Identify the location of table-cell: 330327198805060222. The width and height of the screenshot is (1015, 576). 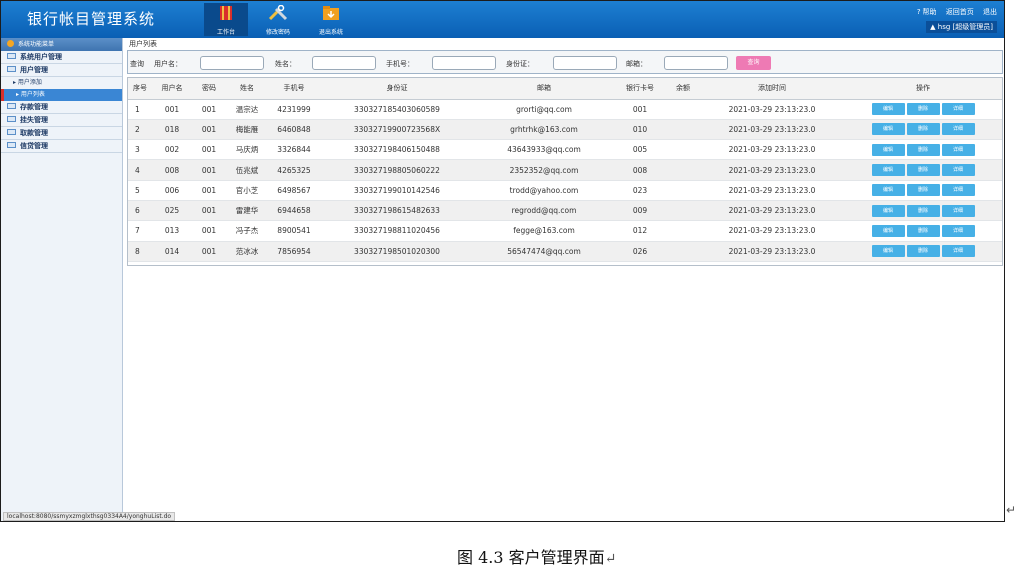
(397, 170).